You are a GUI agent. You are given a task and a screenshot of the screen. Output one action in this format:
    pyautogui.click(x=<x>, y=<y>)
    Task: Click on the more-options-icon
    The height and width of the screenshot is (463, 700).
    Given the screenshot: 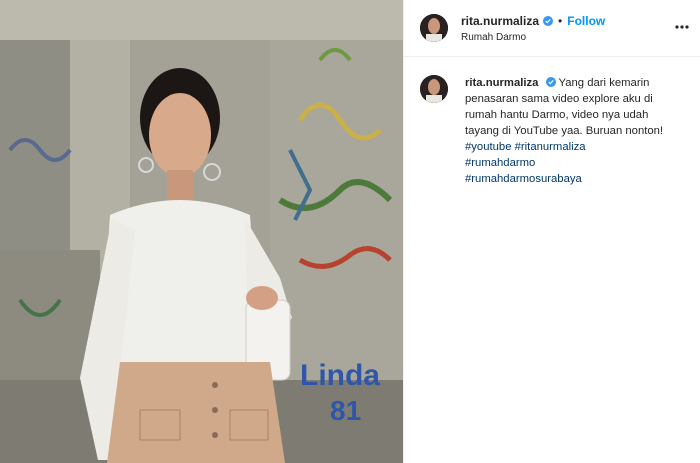 What is the action you would take?
    pyautogui.click(x=682, y=27)
    